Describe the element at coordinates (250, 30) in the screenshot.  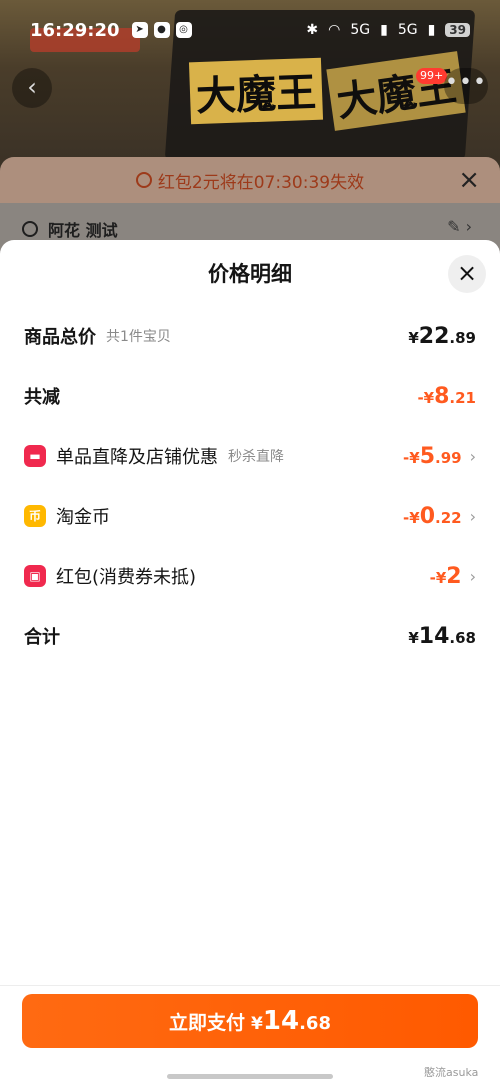
I see `status-bar: 16:29:20 ➤ ● ◎ ✱ ◠ 5G ▮ 5G ▮ 39` at that location.